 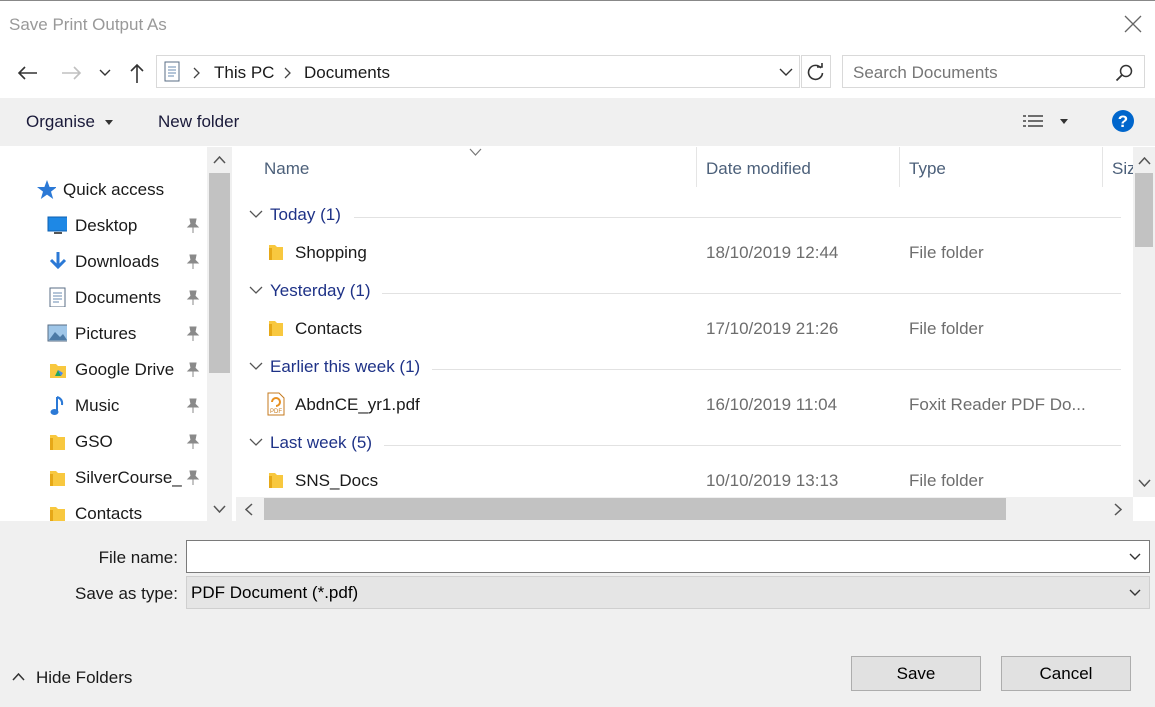 What do you see at coordinates (58, 371) in the screenshot?
I see `google-drive-icon` at bounding box center [58, 371].